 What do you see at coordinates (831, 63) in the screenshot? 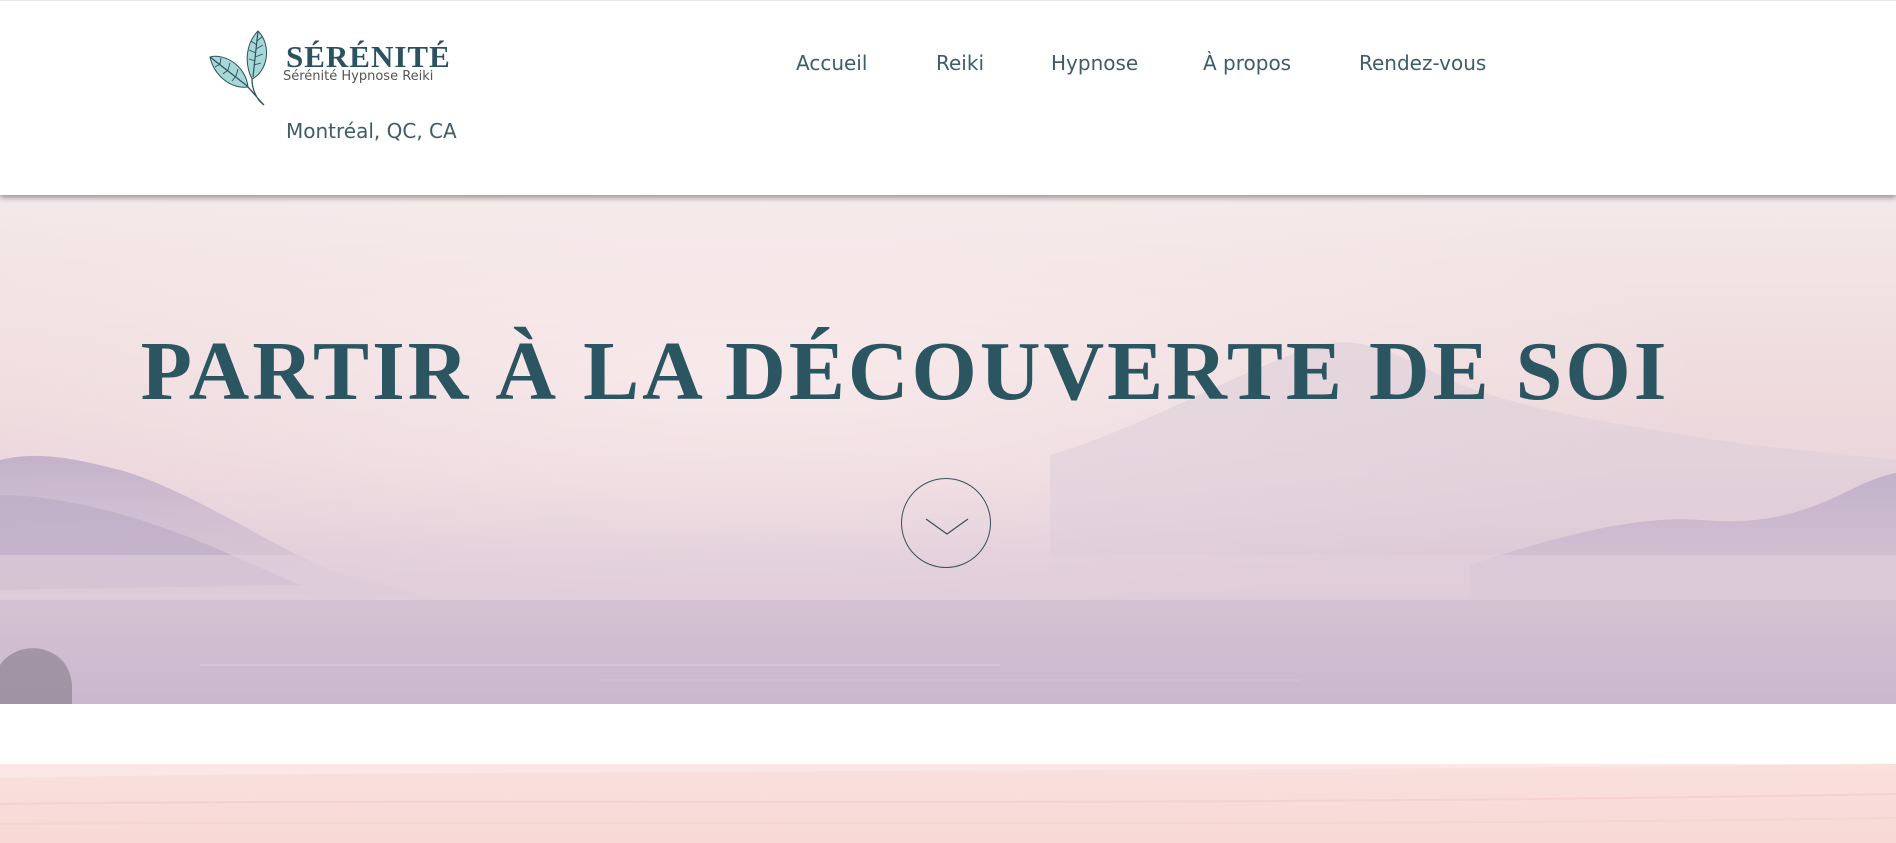
I see `nav-item-accueil: Accueil` at bounding box center [831, 63].